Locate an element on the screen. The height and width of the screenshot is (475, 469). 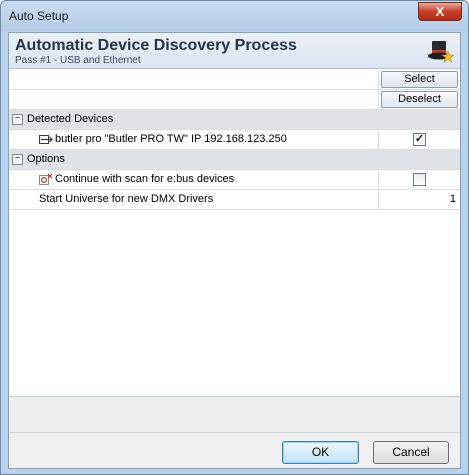
start-universe-value: 1 is located at coordinates (453, 199).